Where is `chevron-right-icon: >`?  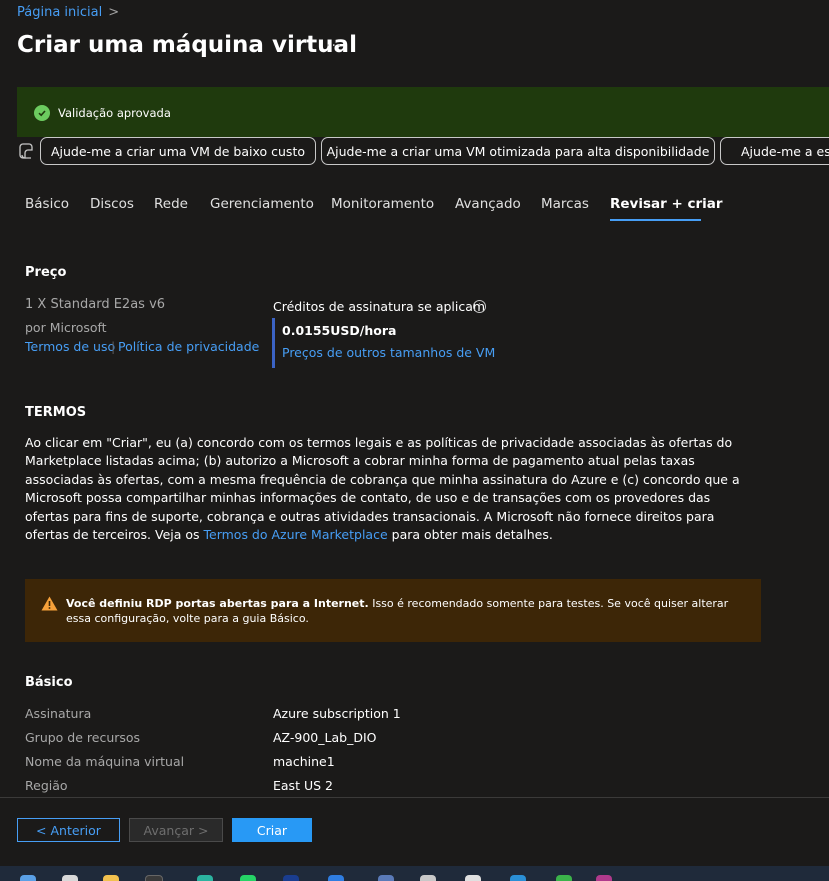
chevron-right-icon: > is located at coordinates (114, 12).